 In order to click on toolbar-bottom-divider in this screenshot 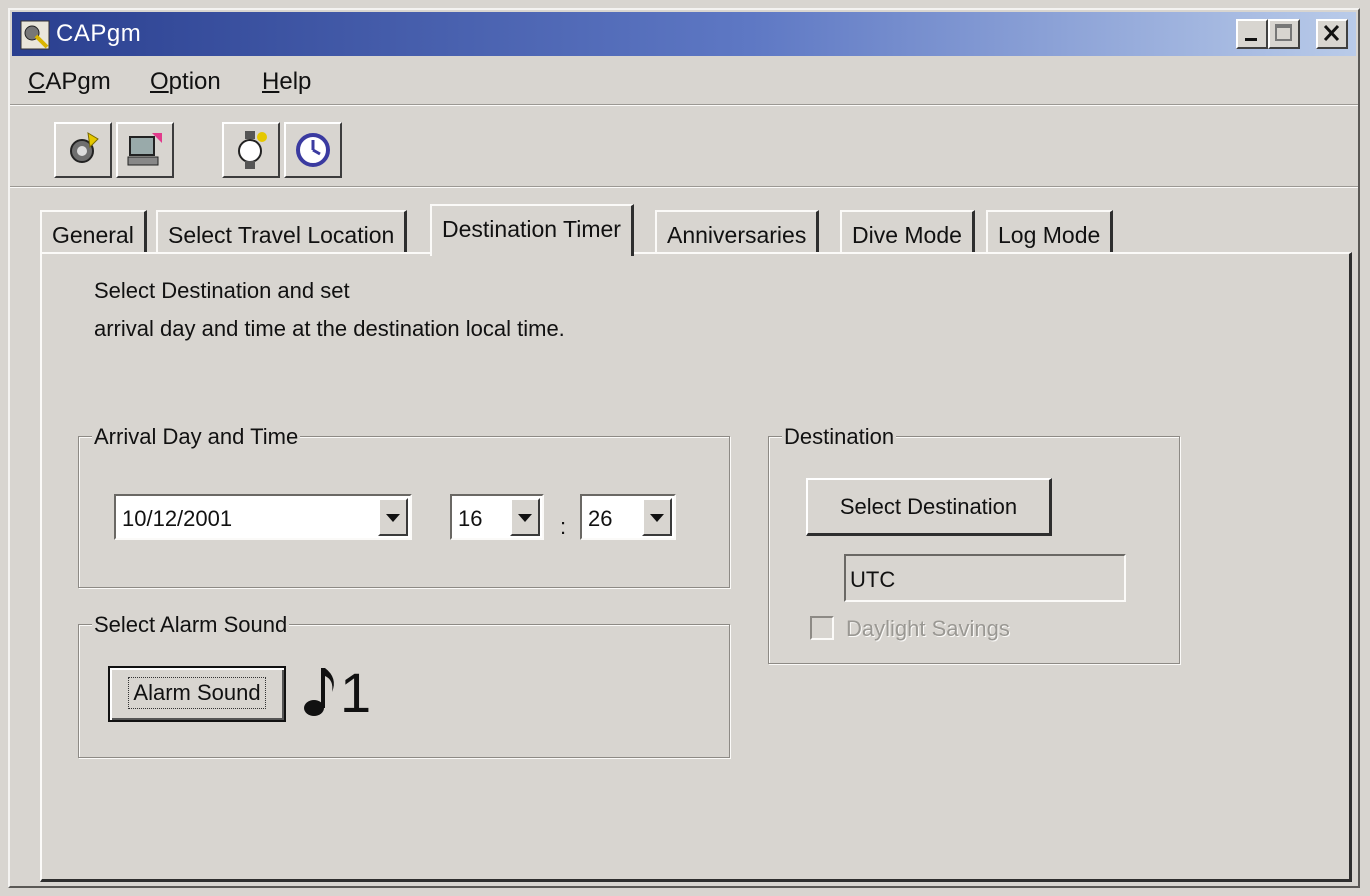, I will do `click(684, 187)`.